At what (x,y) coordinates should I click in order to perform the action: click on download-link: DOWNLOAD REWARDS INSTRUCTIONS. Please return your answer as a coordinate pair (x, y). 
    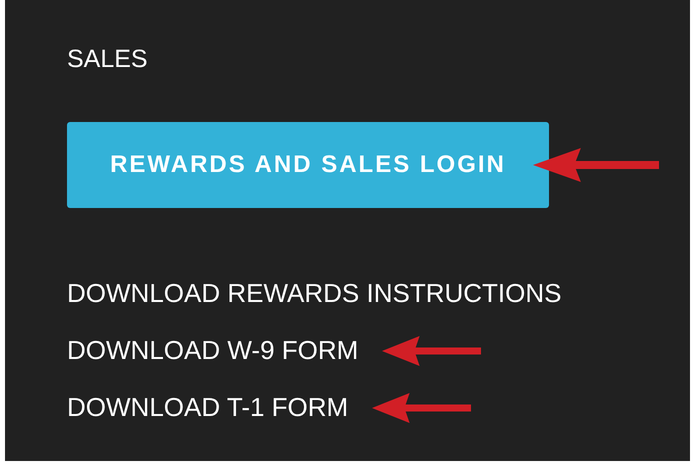
    Looking at the image, I should click on (314, 293).